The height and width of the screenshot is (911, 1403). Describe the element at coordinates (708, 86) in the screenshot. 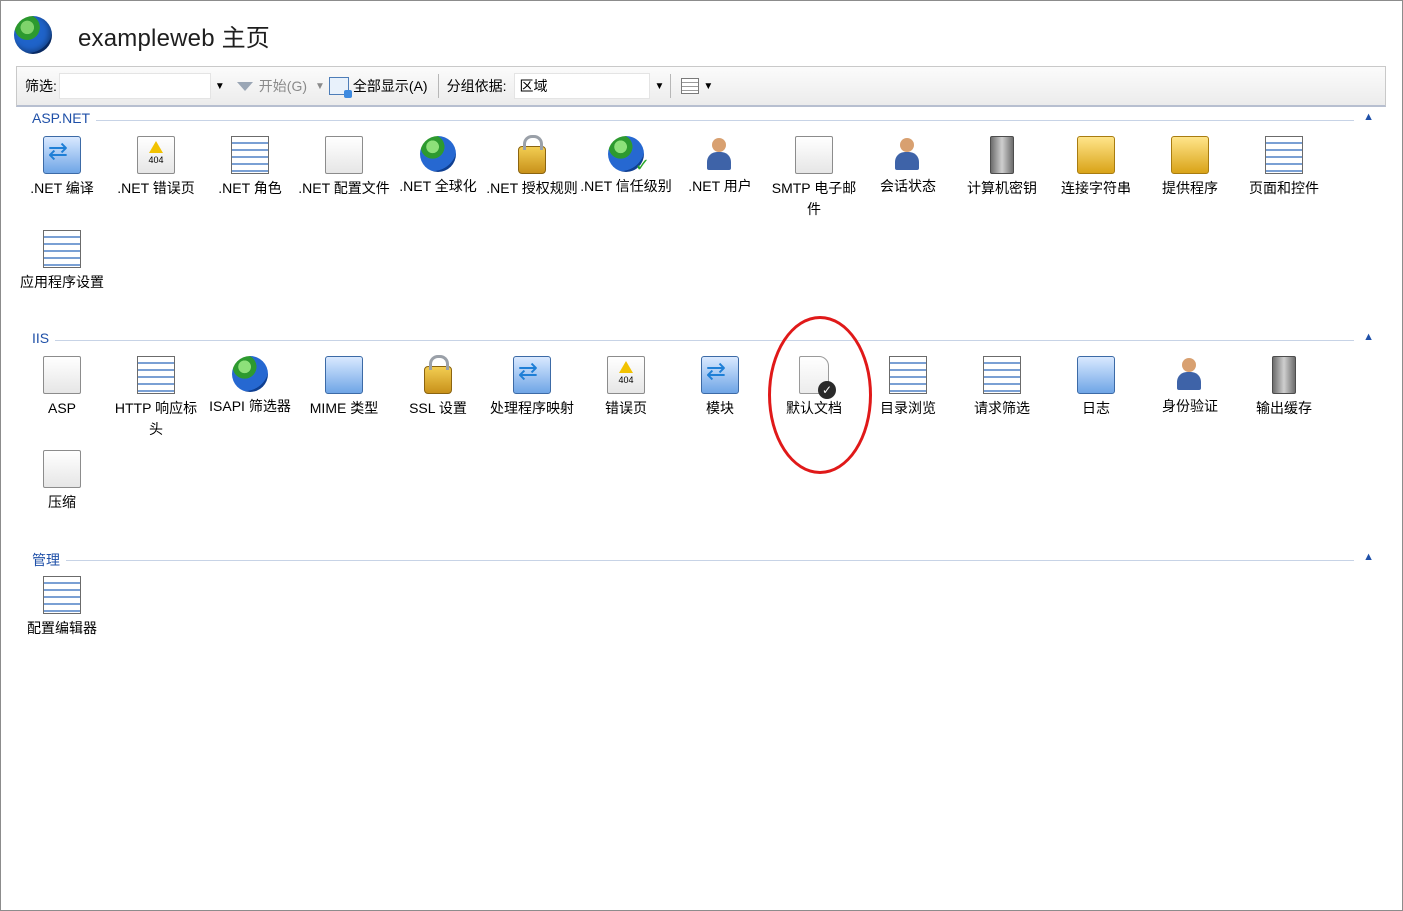

I see `view-dropdown-arrow-icon: ▼` at that location.